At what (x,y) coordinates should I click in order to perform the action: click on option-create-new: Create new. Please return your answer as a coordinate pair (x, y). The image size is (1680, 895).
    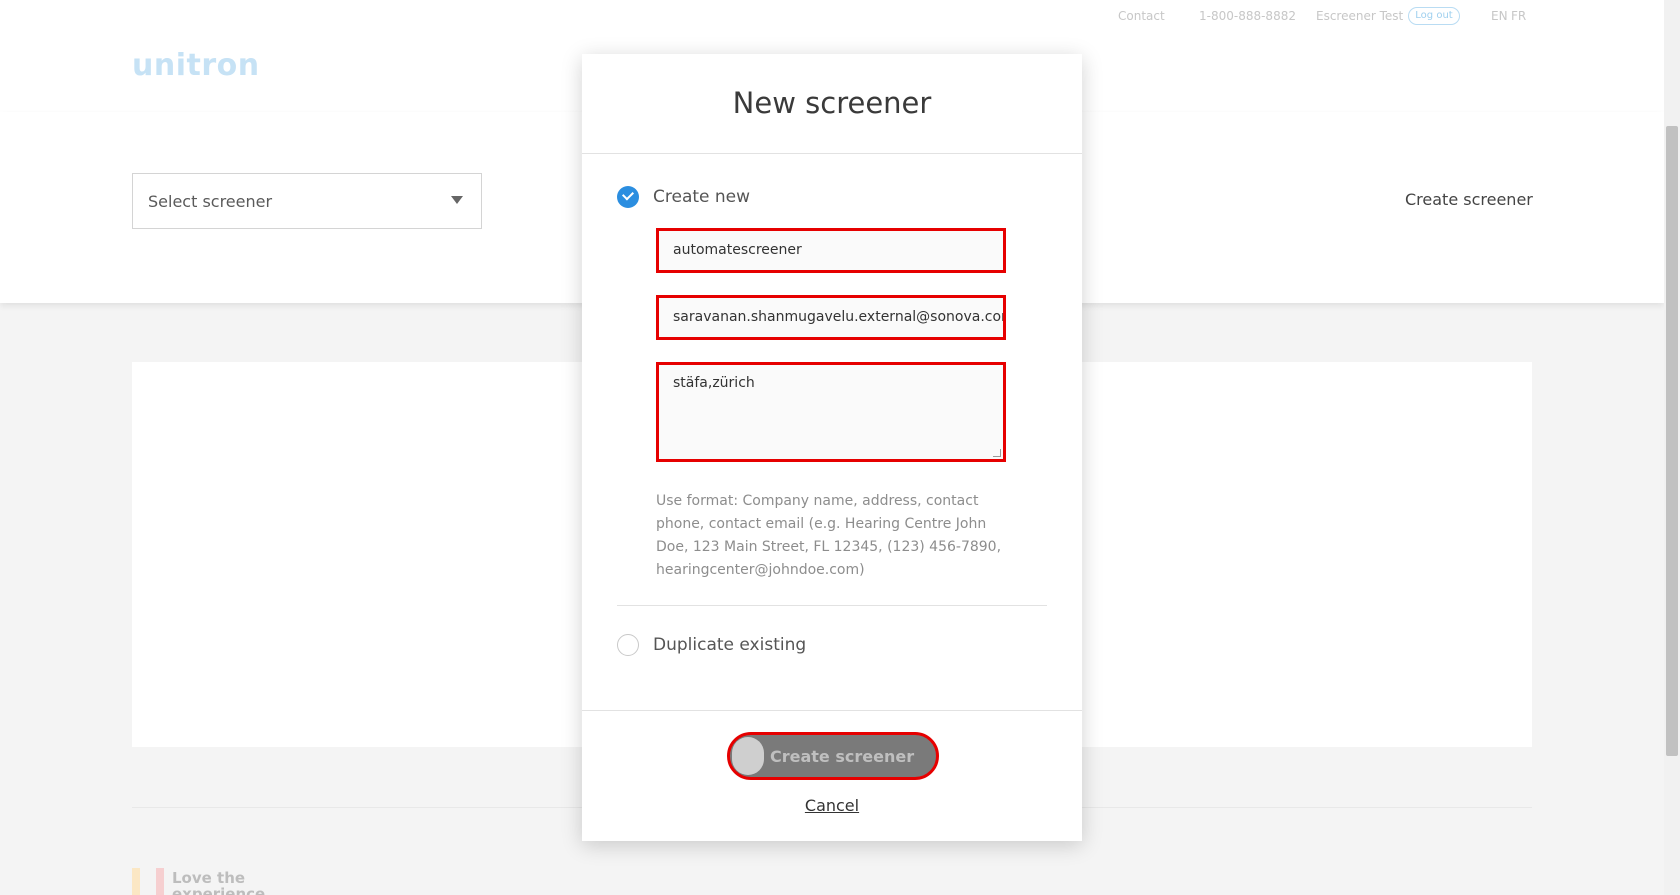
    Looking at the image, I should click on (683, 197).